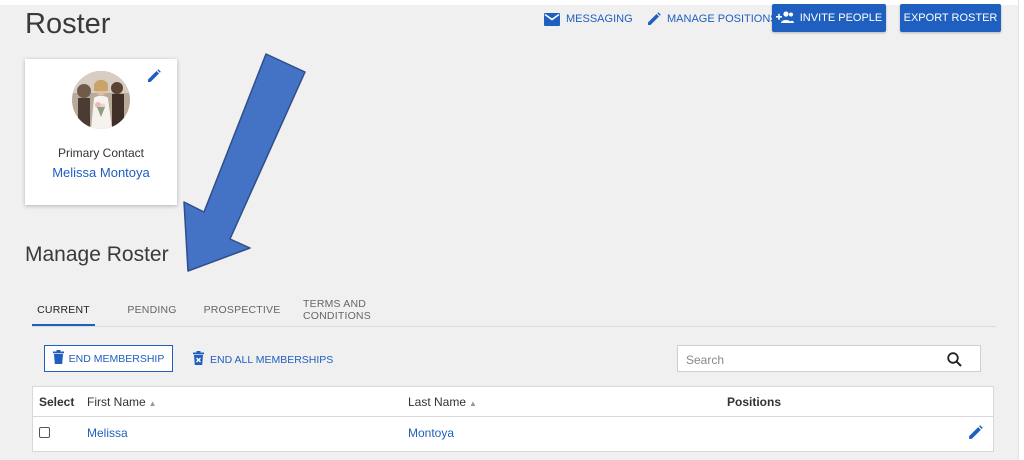 The width and height of the screenshot is (1024, 460). What do you see at coordinates (368, 310) in the screenshot?
I see `tab-terms-and-conditions: TERMS AND CONDITIONS` at bounding box center [368, 310].